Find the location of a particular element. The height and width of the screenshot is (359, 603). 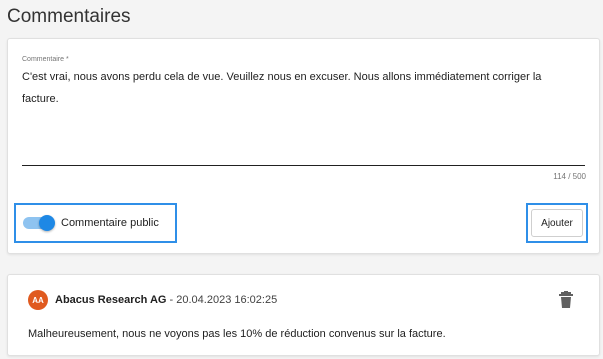

public-comment-toggle-container: Commentaire public is located at coordinates (95, 223).